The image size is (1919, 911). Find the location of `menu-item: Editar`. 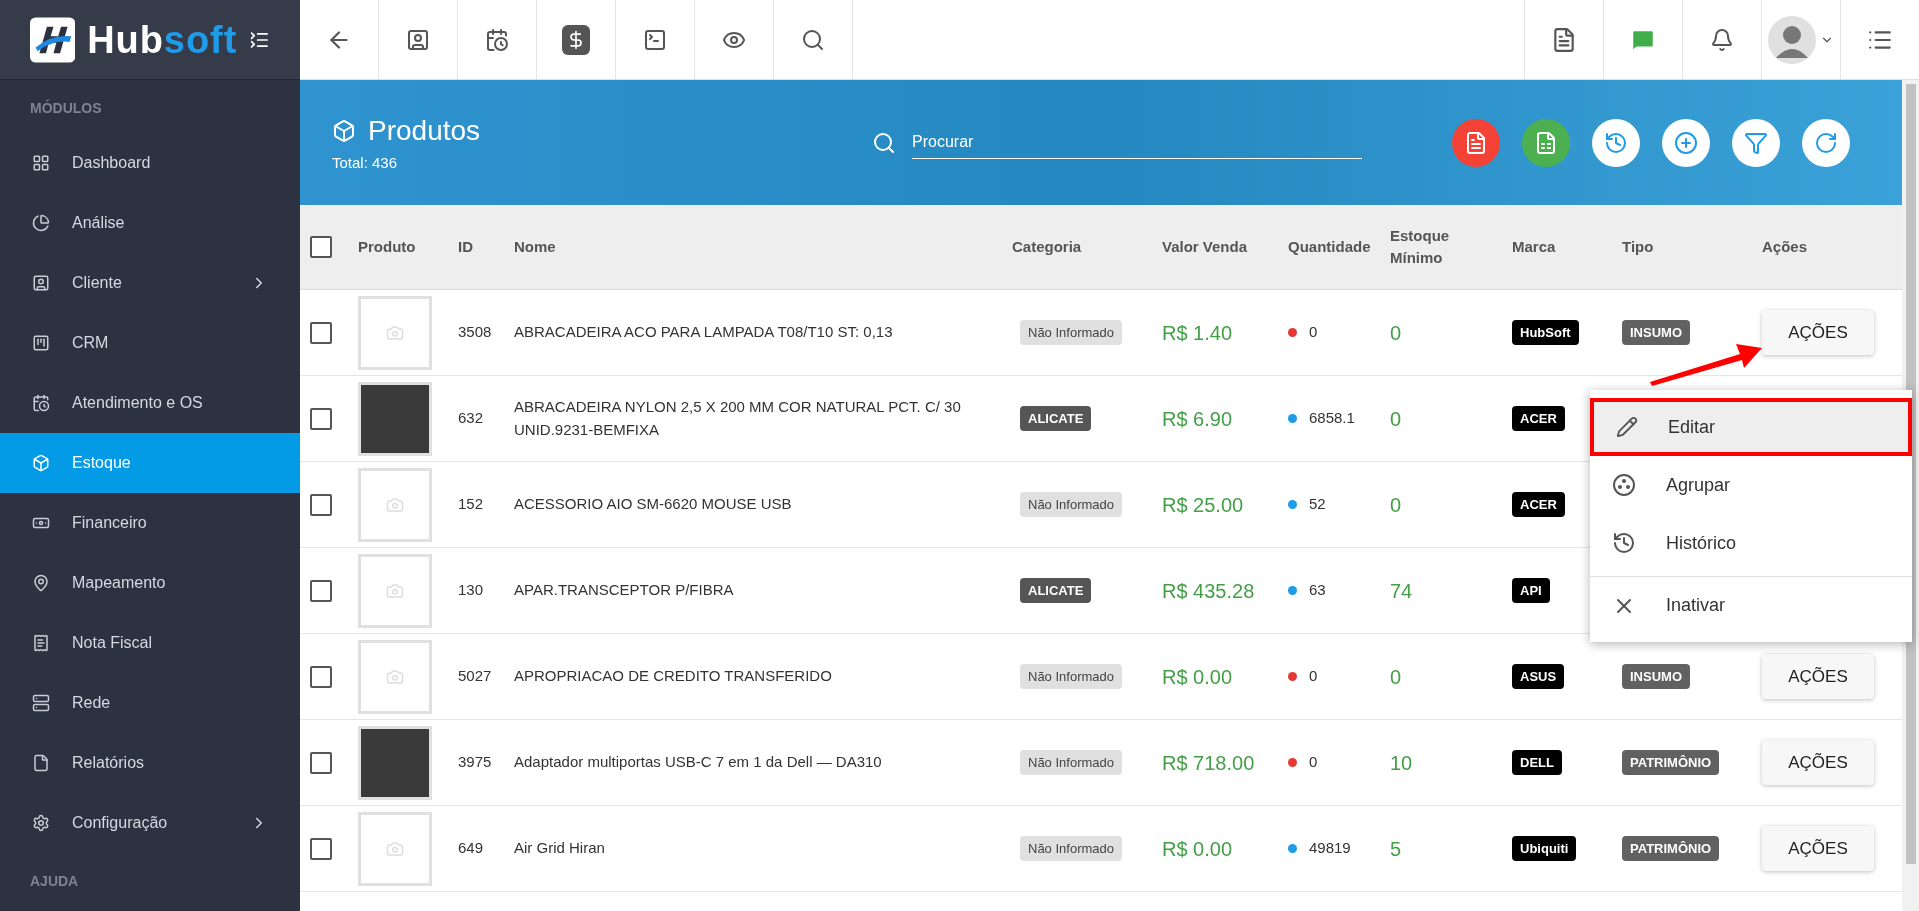

menu-item: Editar is located at coordinates (1751, 427).